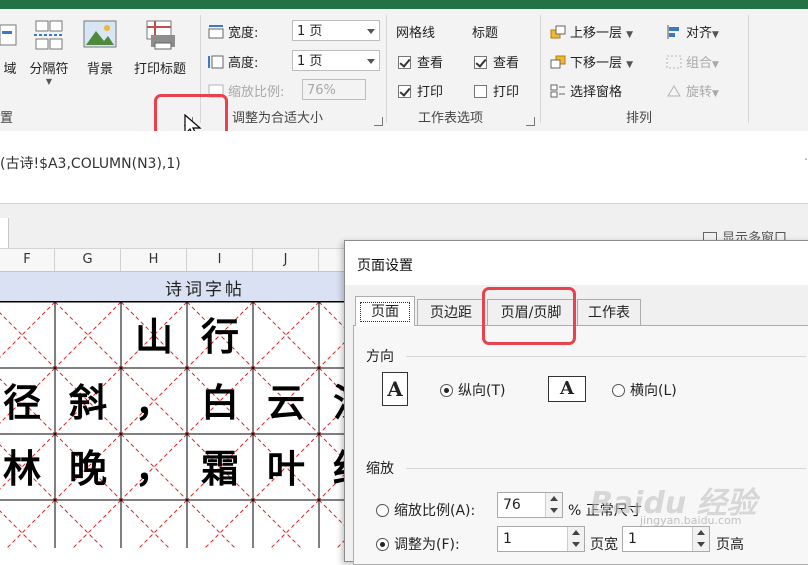 The height and width of the screenshot is (565, 808). I want to click on dialog-titlebar: 页面设置, so click(576, 263).